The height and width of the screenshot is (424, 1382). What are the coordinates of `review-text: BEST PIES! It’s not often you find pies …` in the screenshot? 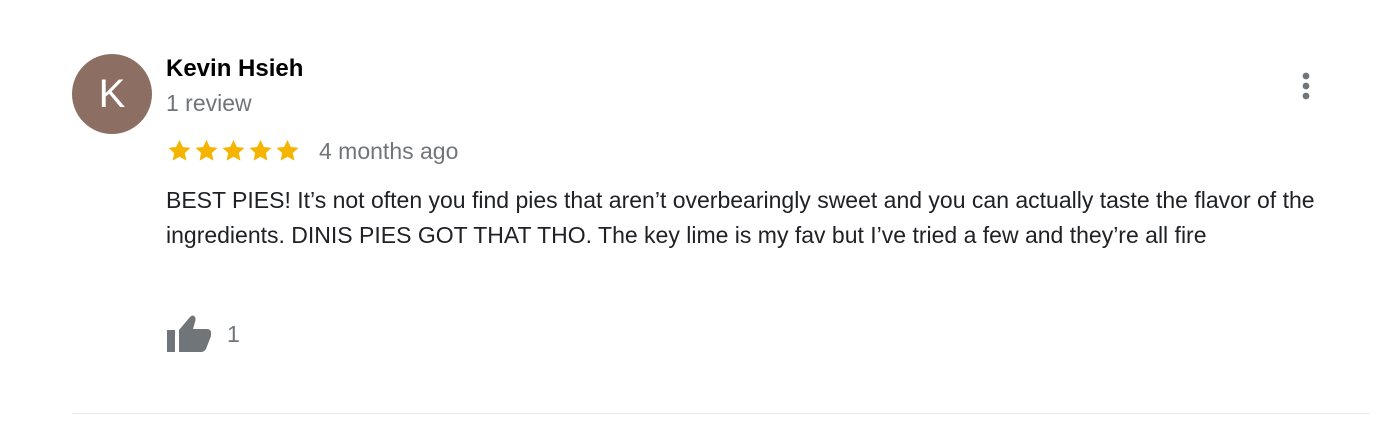 It's located at (740, 217).